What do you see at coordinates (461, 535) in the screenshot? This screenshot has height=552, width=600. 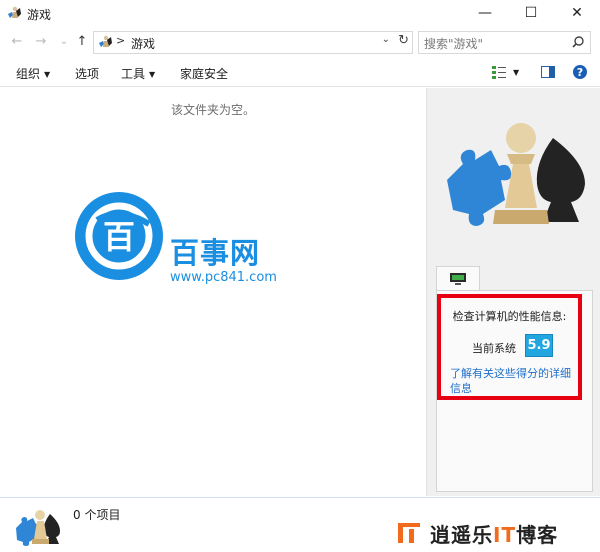 I see `brand-prefix: 逍遥乐` at bounding box center [461, 535].